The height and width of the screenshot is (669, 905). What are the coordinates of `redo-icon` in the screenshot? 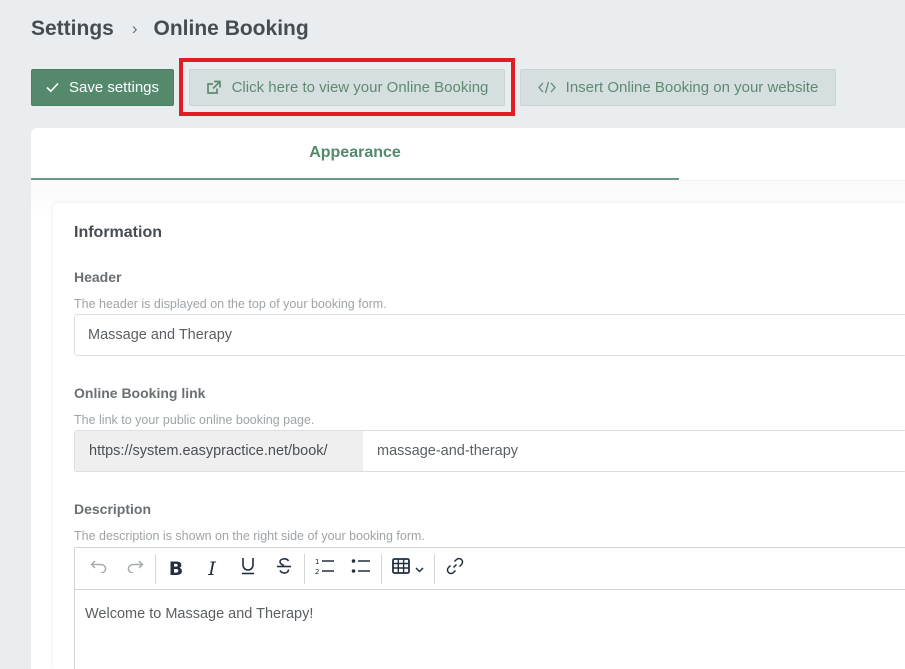 It's located at (135, 568).